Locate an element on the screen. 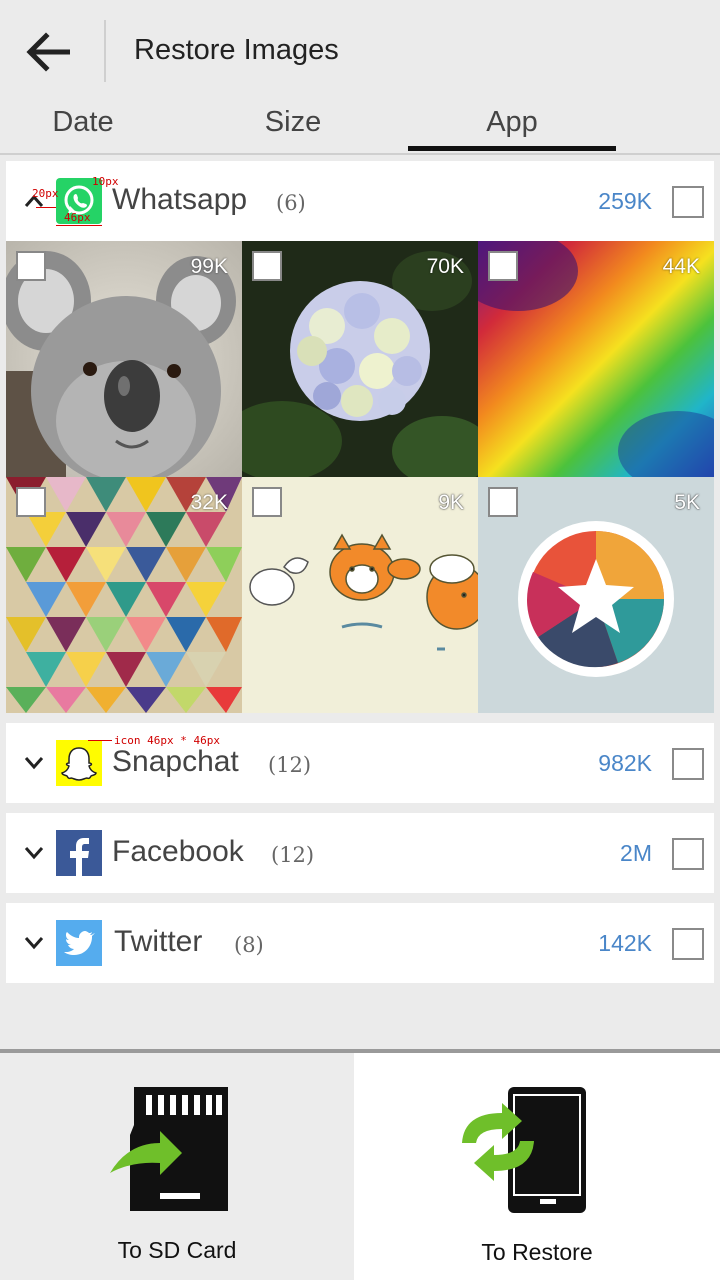 This screenshot has height=1280, width=720. group-twitter: Twitter (8) 142K is located at coordinates (360, 943).